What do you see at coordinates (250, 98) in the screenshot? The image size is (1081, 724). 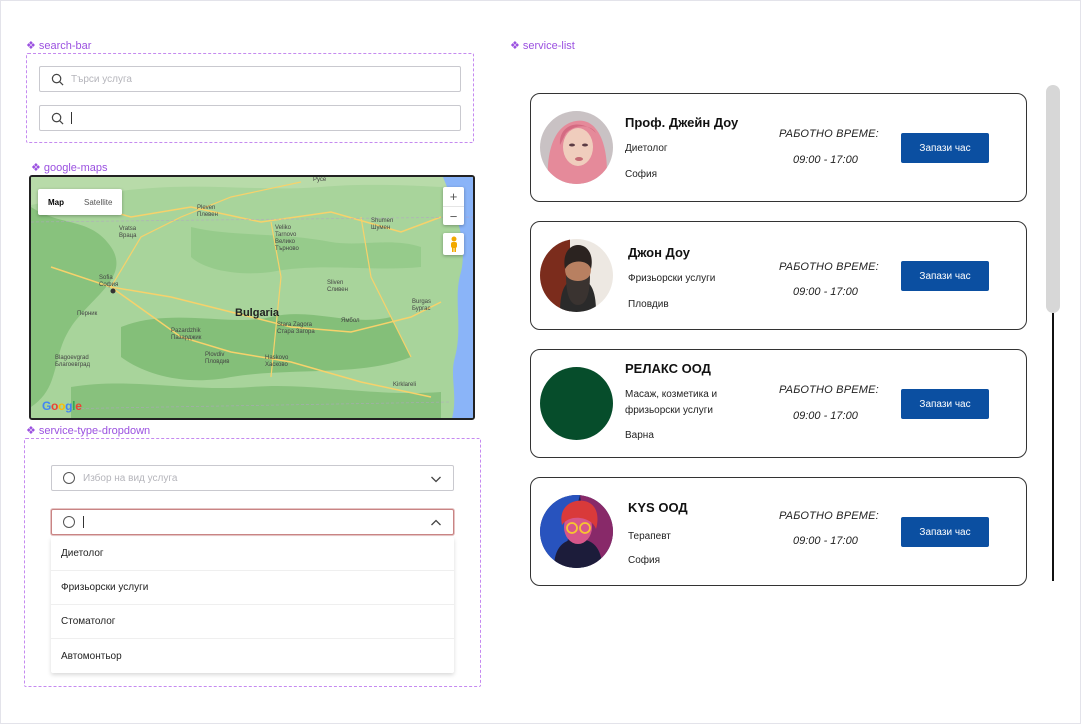 I see `search-bar: Търси услуга` at bounding box center [250, 98].